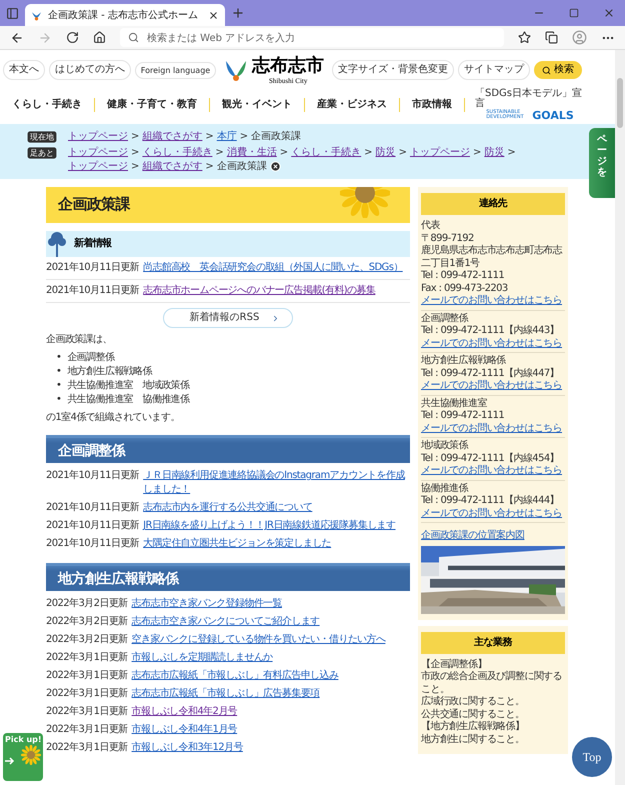 The height and width of the screenshot is (785, 625). Describe the element at coordinates (574, 13) in the screenshot. I see `maximize-icon` at that location.